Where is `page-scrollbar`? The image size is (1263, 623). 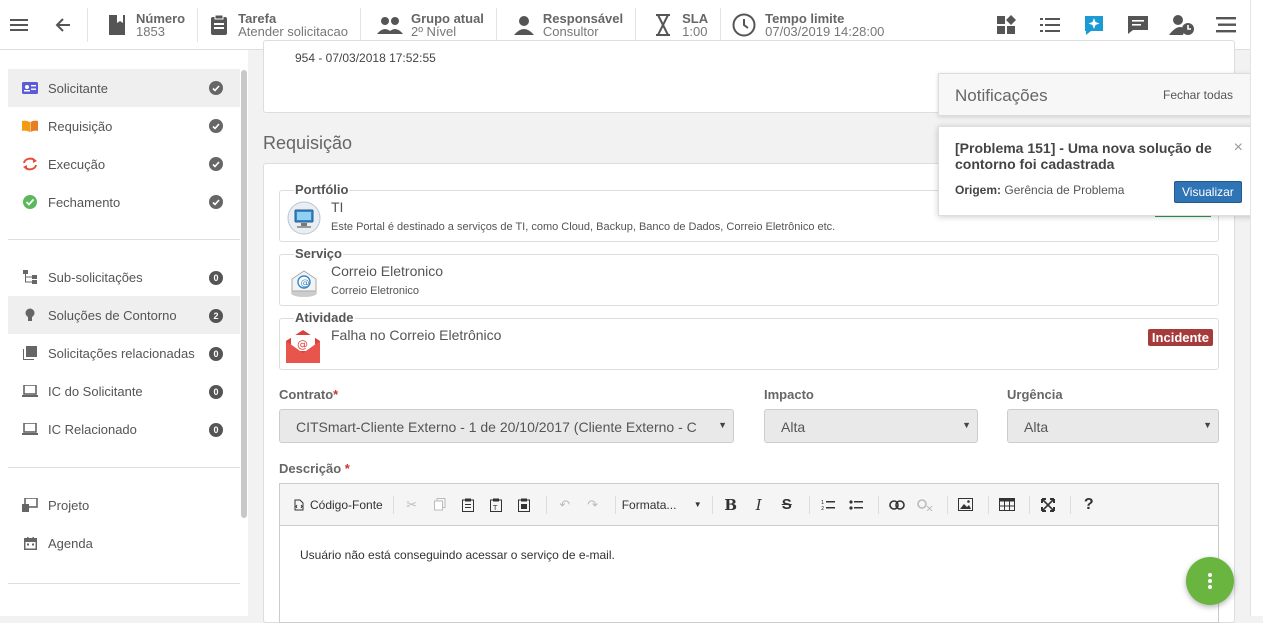
page-scrollbar is located at coordinates (1256, 308).